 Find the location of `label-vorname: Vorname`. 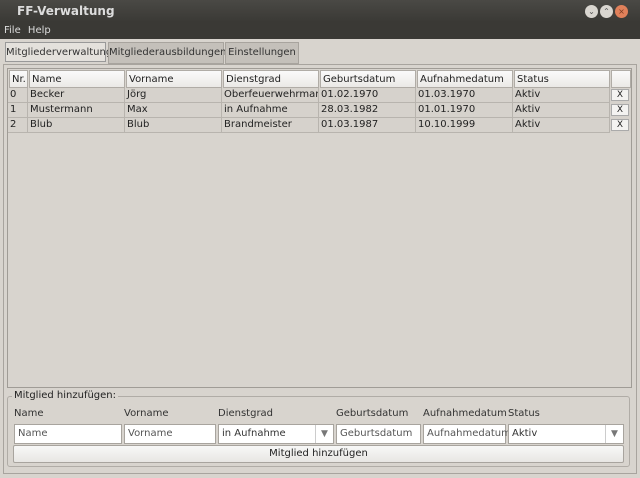

label-vorname: Vorname is located at coordinates (146, 413).